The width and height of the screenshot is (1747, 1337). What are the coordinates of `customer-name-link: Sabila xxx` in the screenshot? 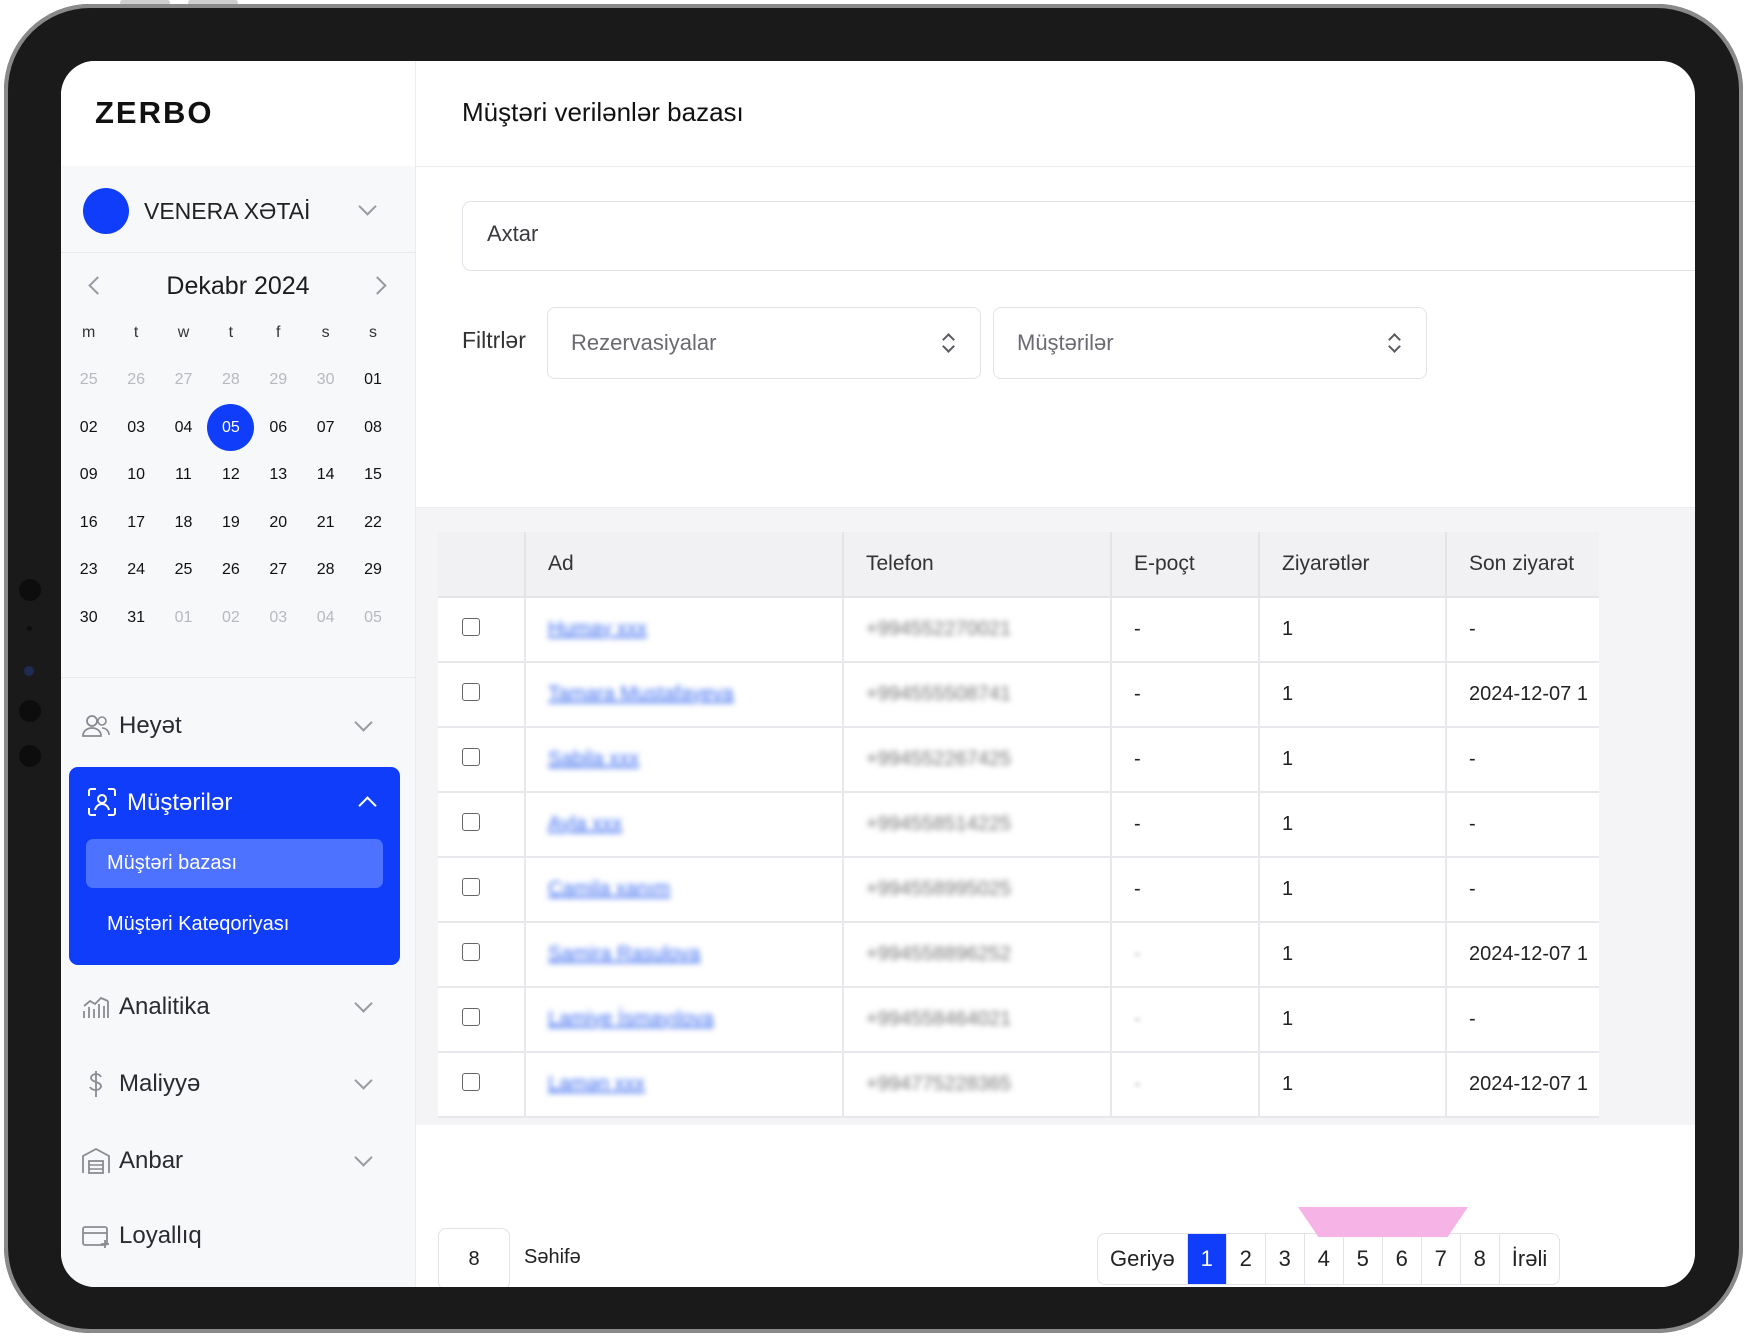 It's located at (593, 759).